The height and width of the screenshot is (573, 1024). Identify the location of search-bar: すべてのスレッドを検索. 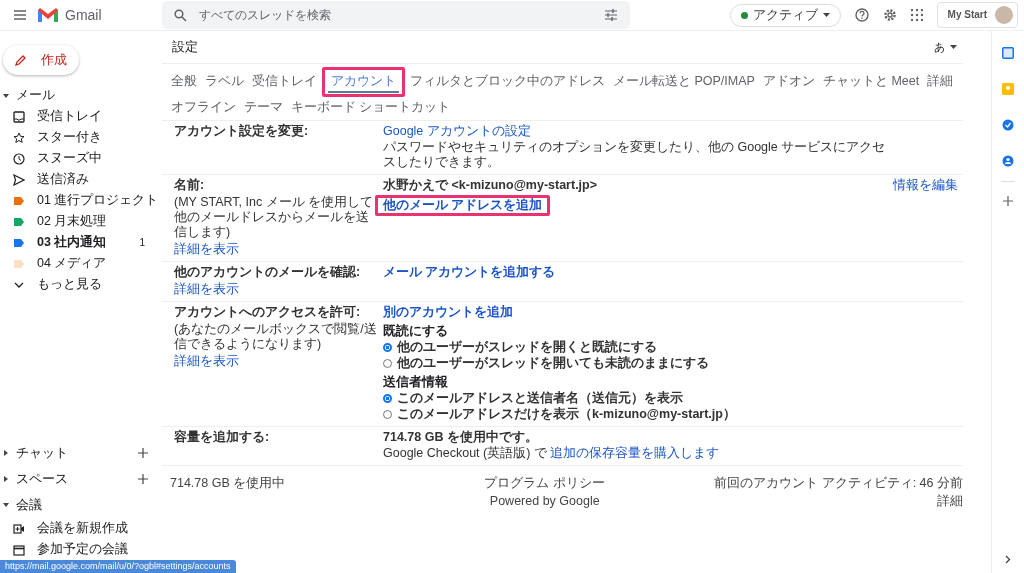
(396, 15).